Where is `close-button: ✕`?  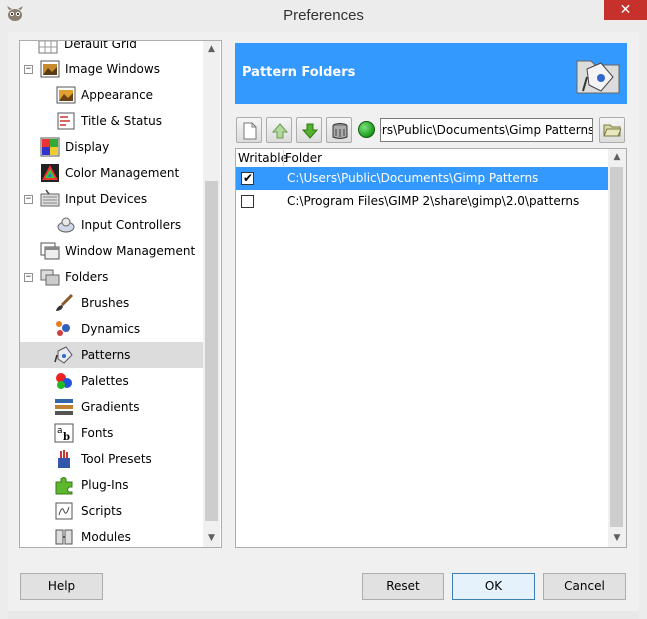
close-button: ✕ is located at coordinates (625, 10).